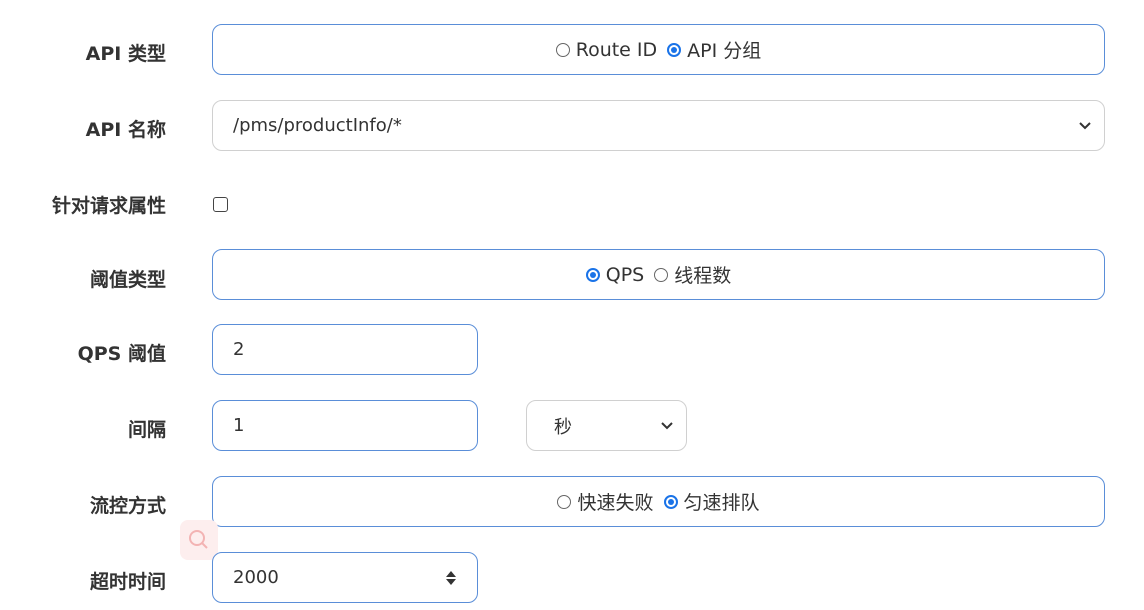 This screenshot has height=610, width=1144. I want to click on search-icon, so click(198, 539).